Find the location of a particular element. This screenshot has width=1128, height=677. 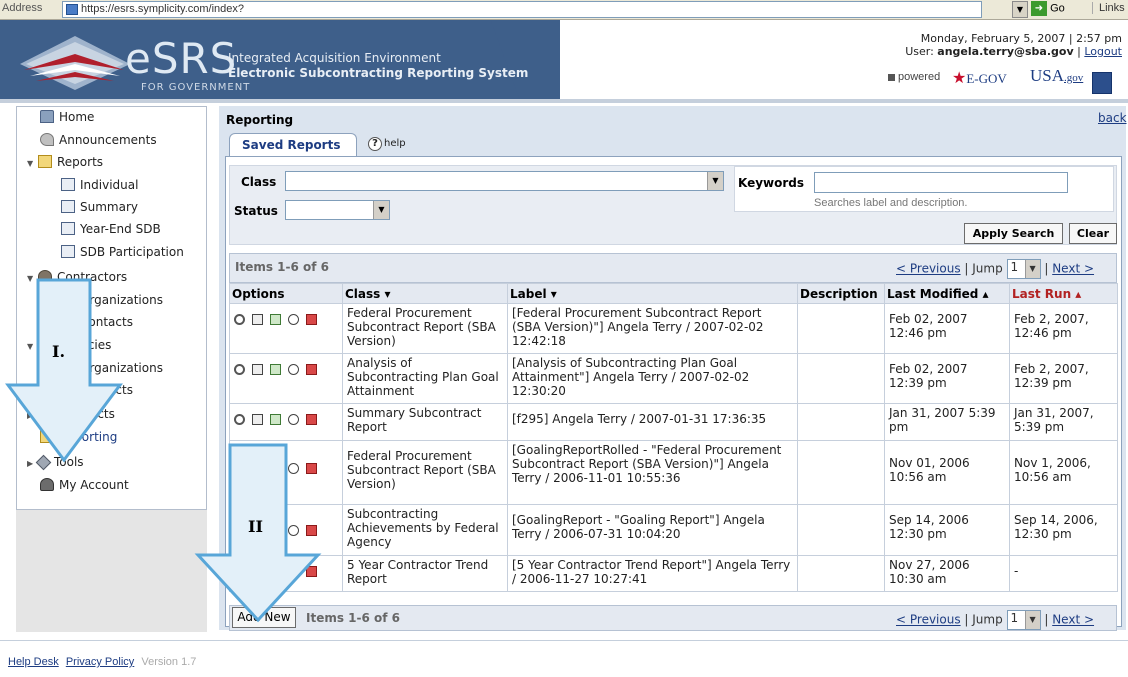

col-last-modified: Last Modified ▴ is located at coordinates (947, 293).